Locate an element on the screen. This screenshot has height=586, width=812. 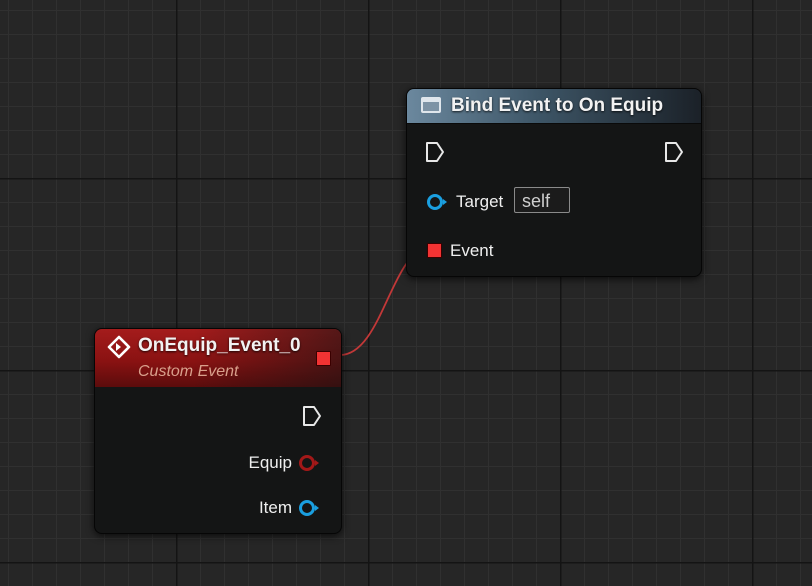
event-node-subtitle: Custom Event is located at coordinates (188, 371).